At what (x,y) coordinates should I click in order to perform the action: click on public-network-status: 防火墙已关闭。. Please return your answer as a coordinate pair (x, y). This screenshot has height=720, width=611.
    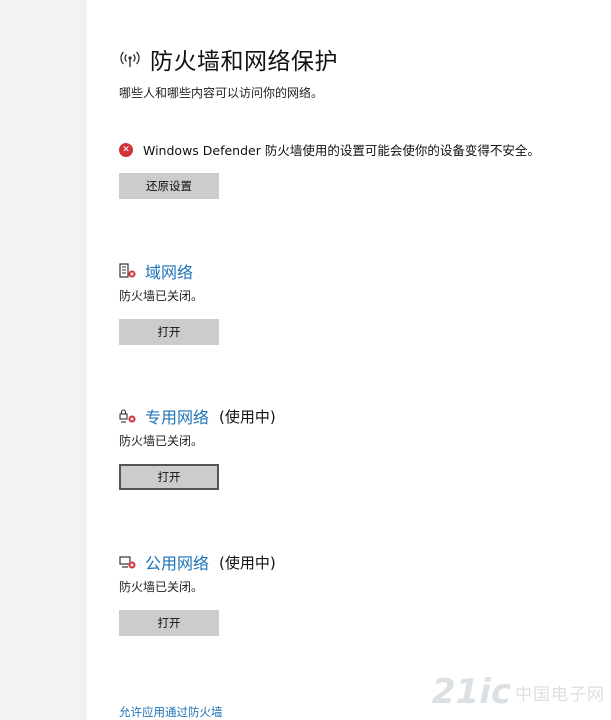
    Looking at the image, I should click on (161, 587).